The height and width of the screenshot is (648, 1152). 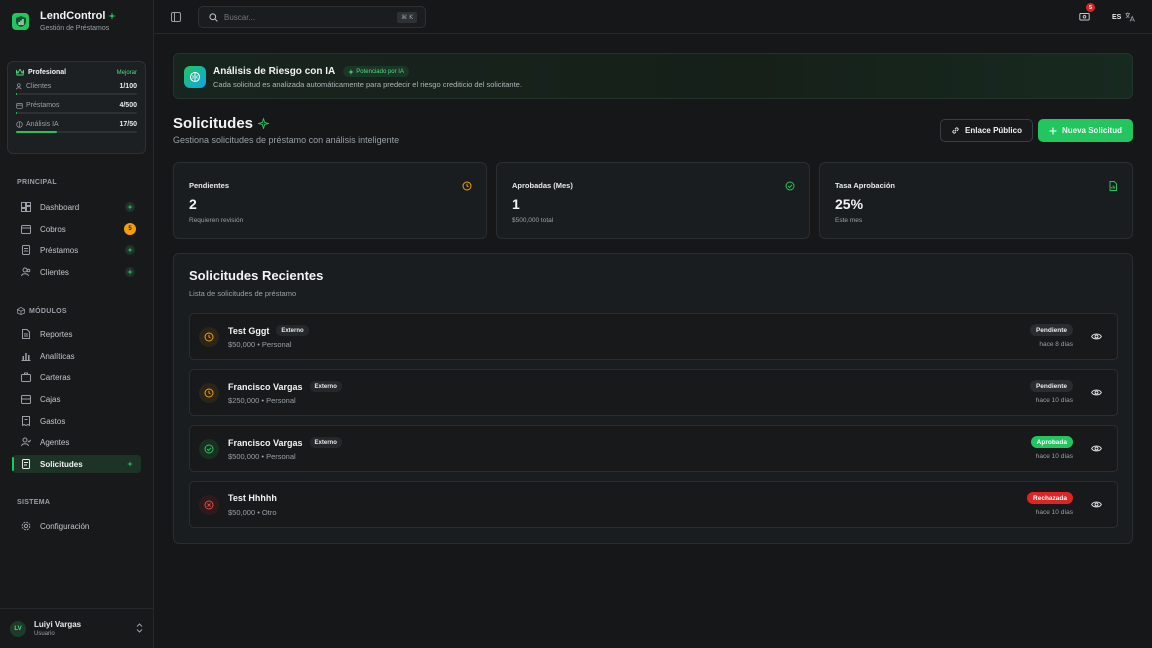 What do you see at coordinates (59, 250) in the screenshot?
I see `sidebar-item-label: Préstamos` at bounding box center [59, 250].